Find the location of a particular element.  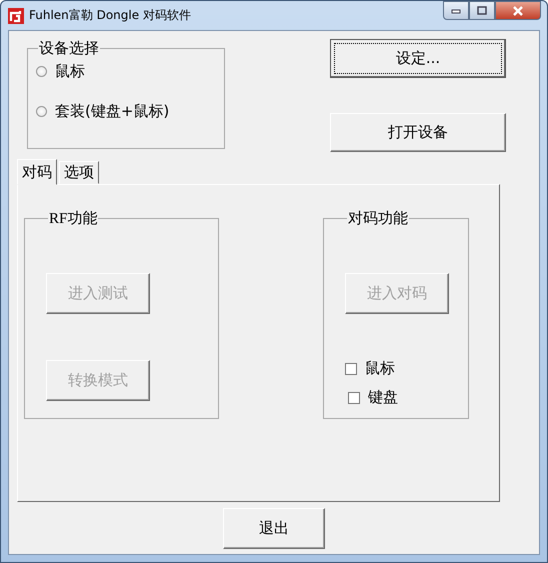

maximize-button is located at coordinates (482, 10).